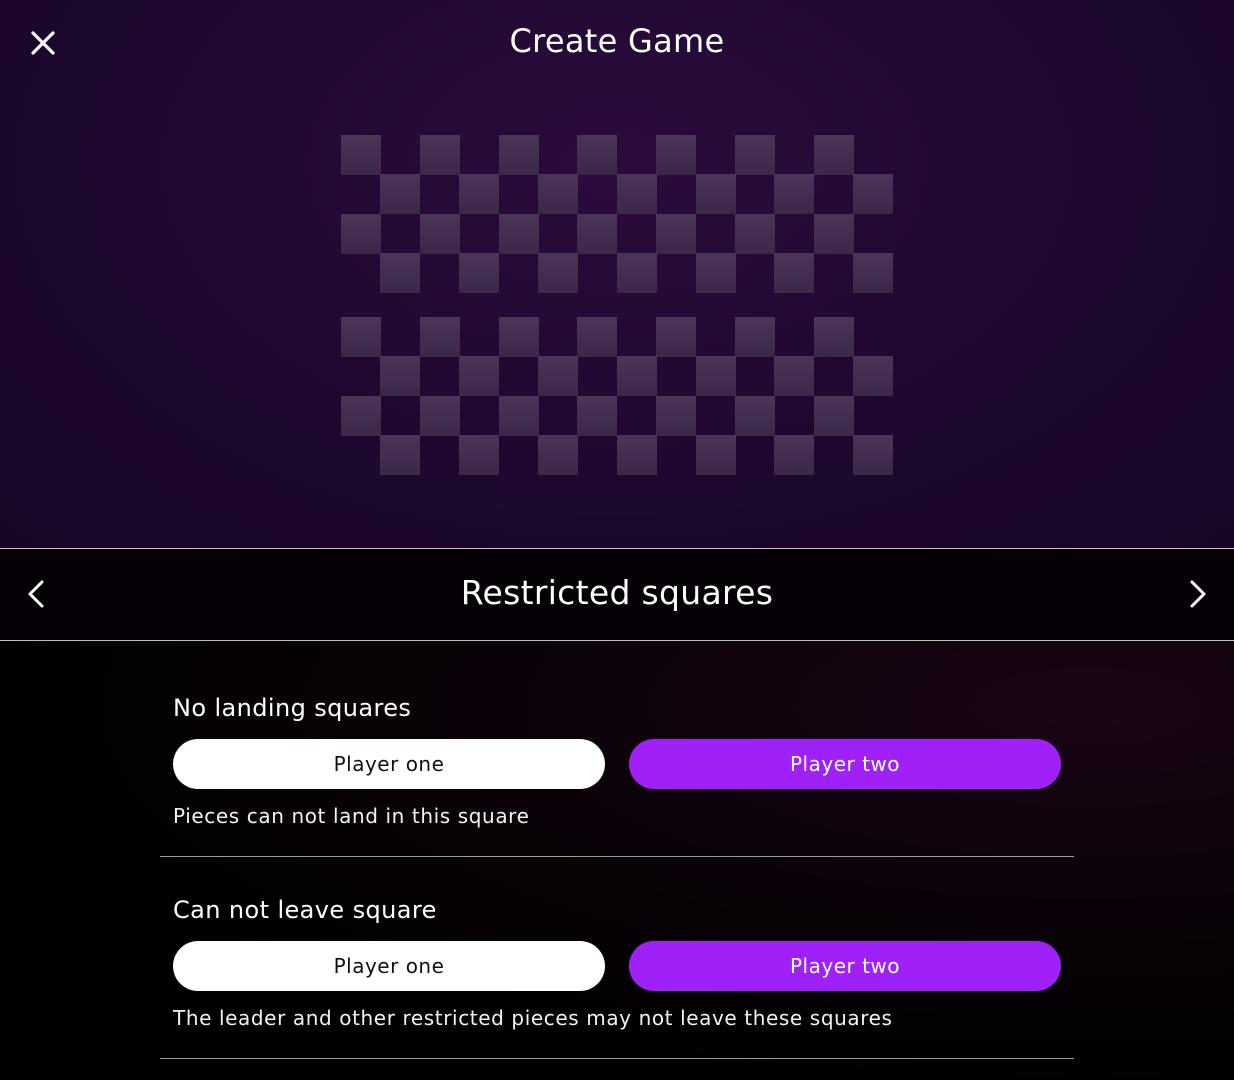  Describe the element at coordinates (292, 708) in the screenshot. I see `section-label: No landing squares` at that location.